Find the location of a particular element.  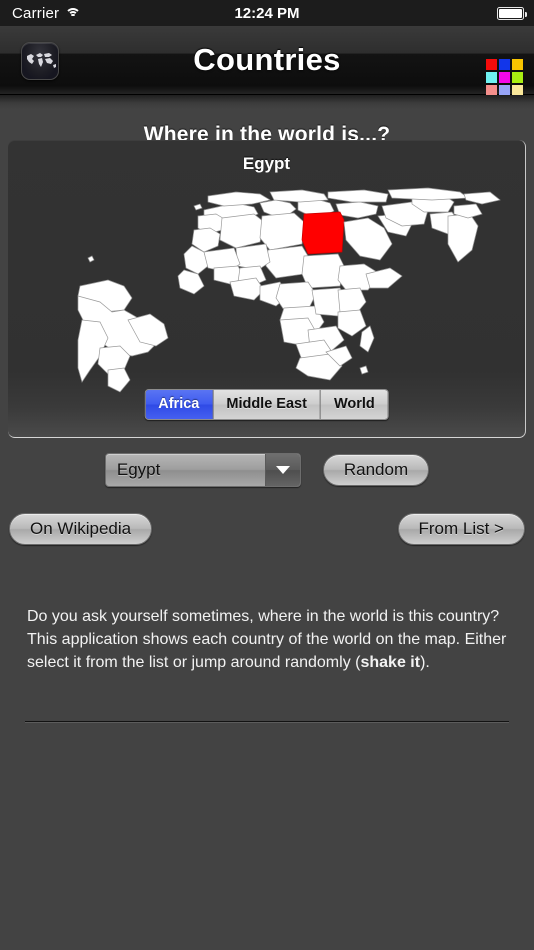

random-button: Random is located at coordinates (376, 470).